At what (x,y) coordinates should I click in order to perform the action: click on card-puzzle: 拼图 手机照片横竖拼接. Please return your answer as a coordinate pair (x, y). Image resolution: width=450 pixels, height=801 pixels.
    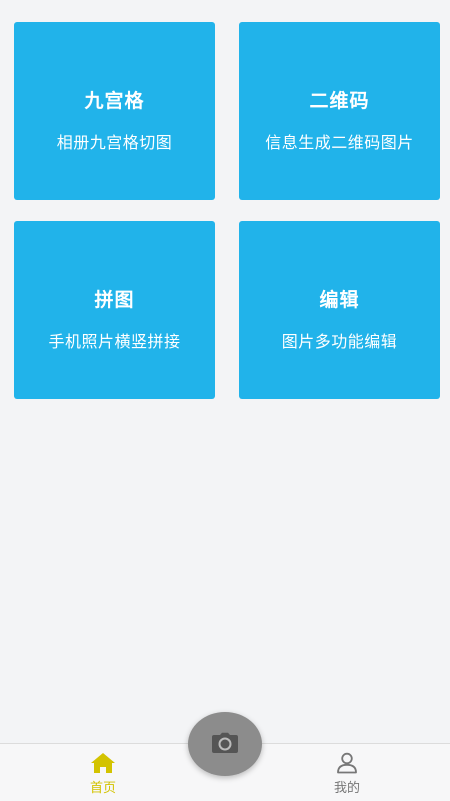
    Looking at the image, I should click on (114, 310).